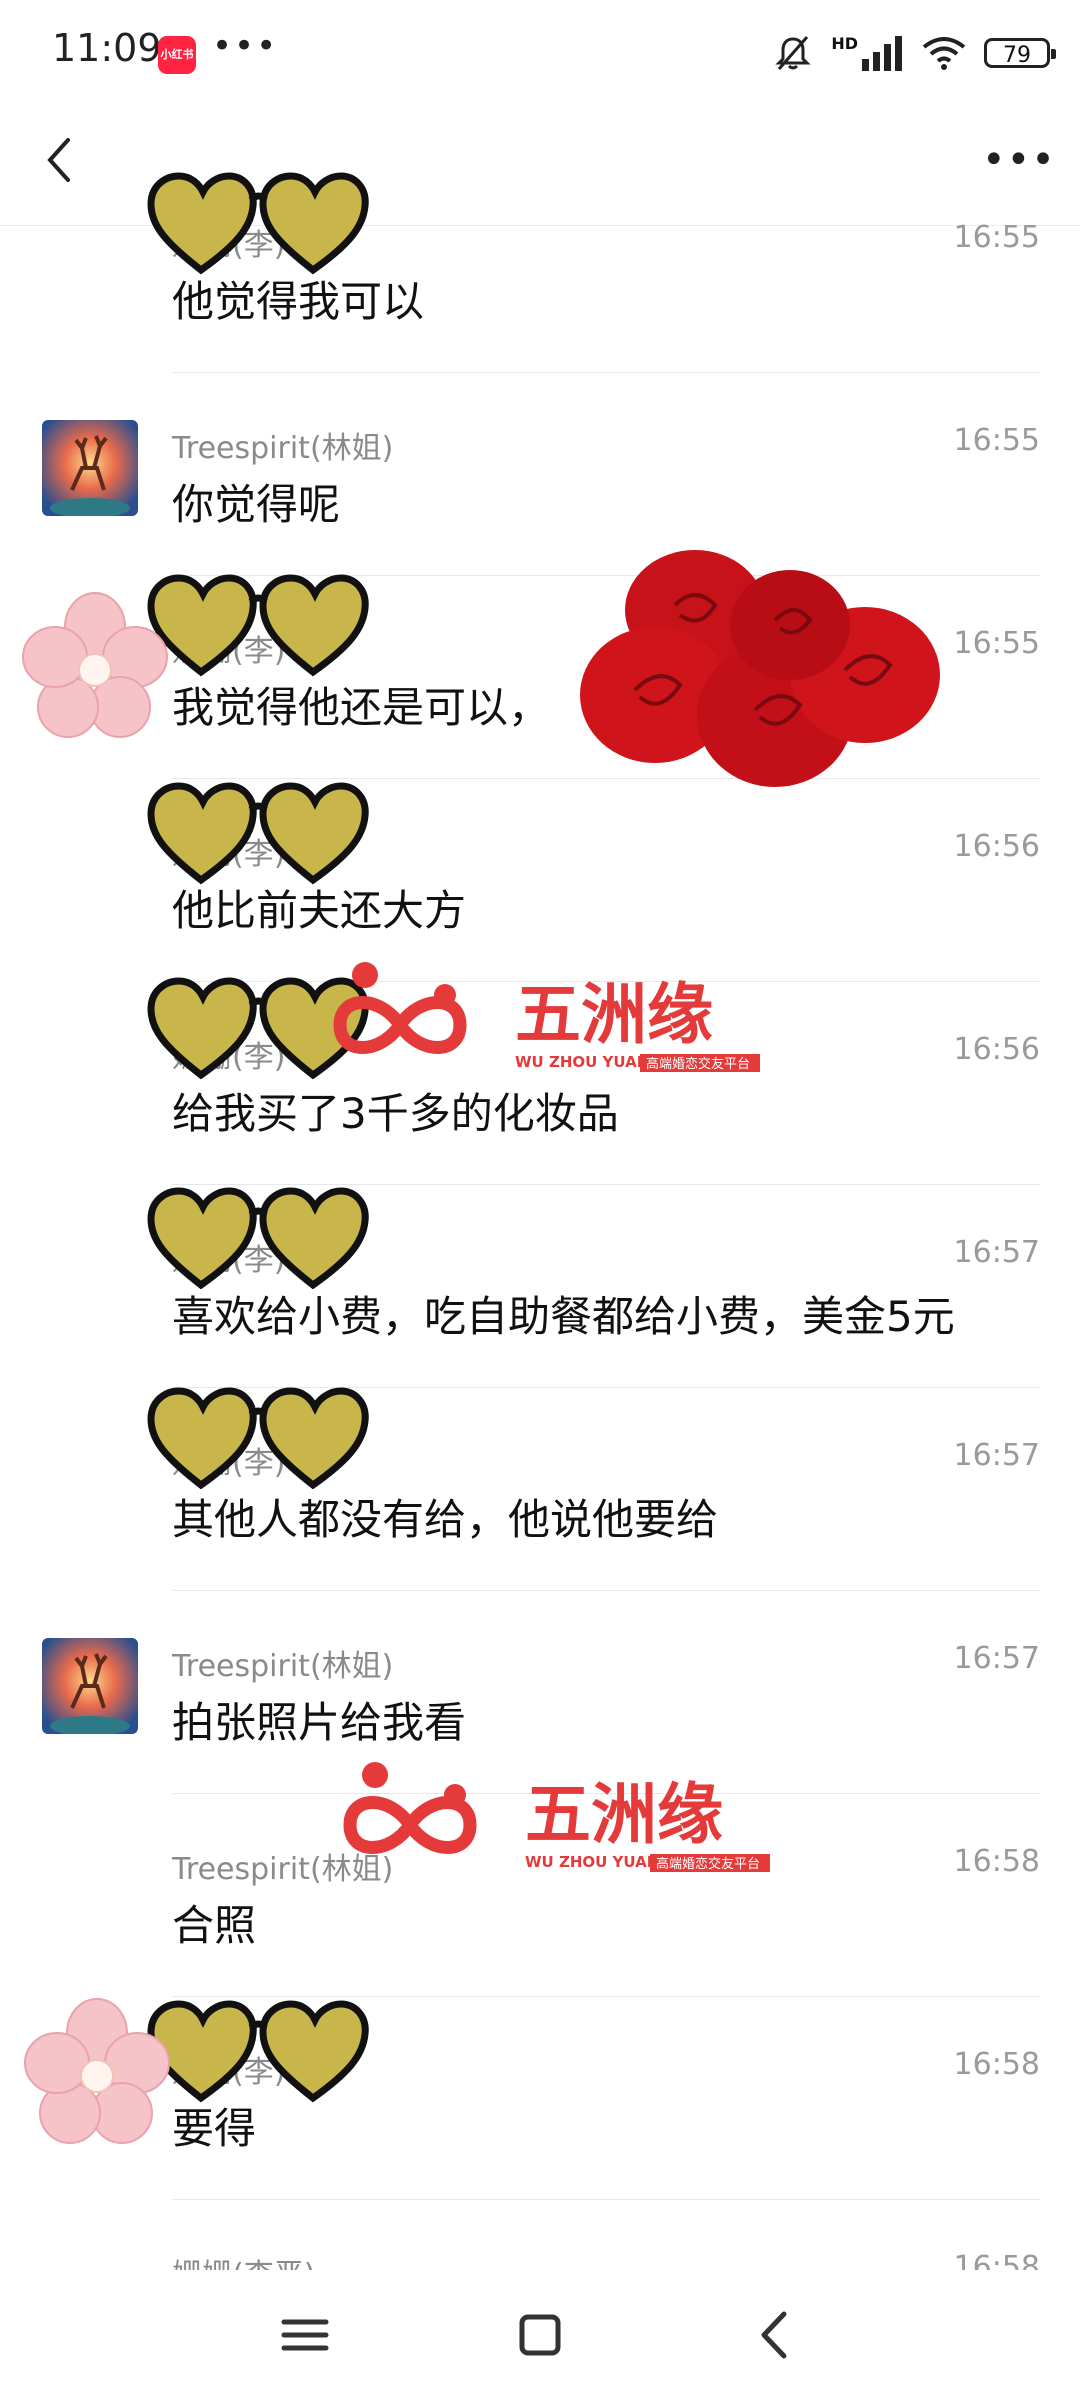 The height and width of the screenshot is (2400, 1080). Describe the element at coordinates (256, 504) in the screenshot. I see `message-text: 你觉得呢` at that location.